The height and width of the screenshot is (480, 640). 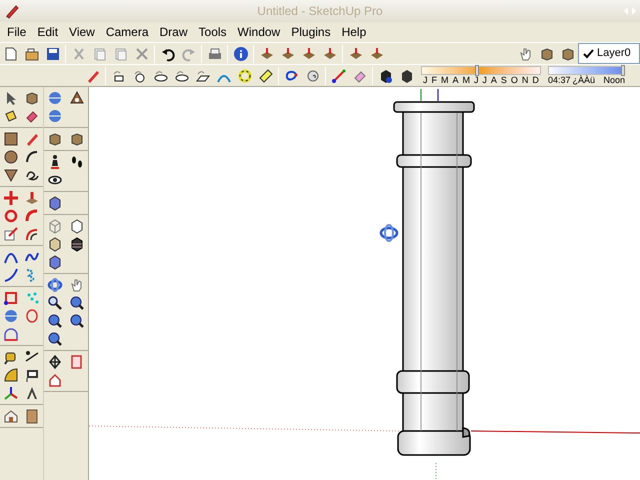 What do you see at coordinates (338, 76) in the screenshot?
I see `line-icon` at bounding box center [338, 76].